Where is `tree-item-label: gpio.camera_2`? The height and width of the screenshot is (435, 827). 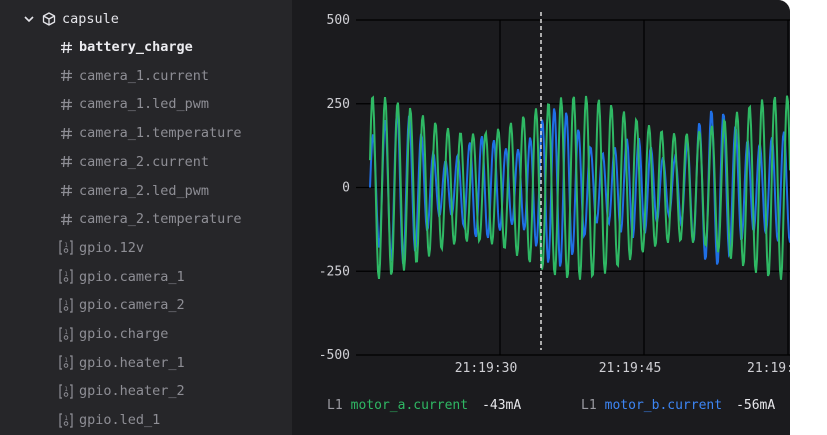
tree-item-label: gpio.camera_2 is located at coordinates (132, 305).